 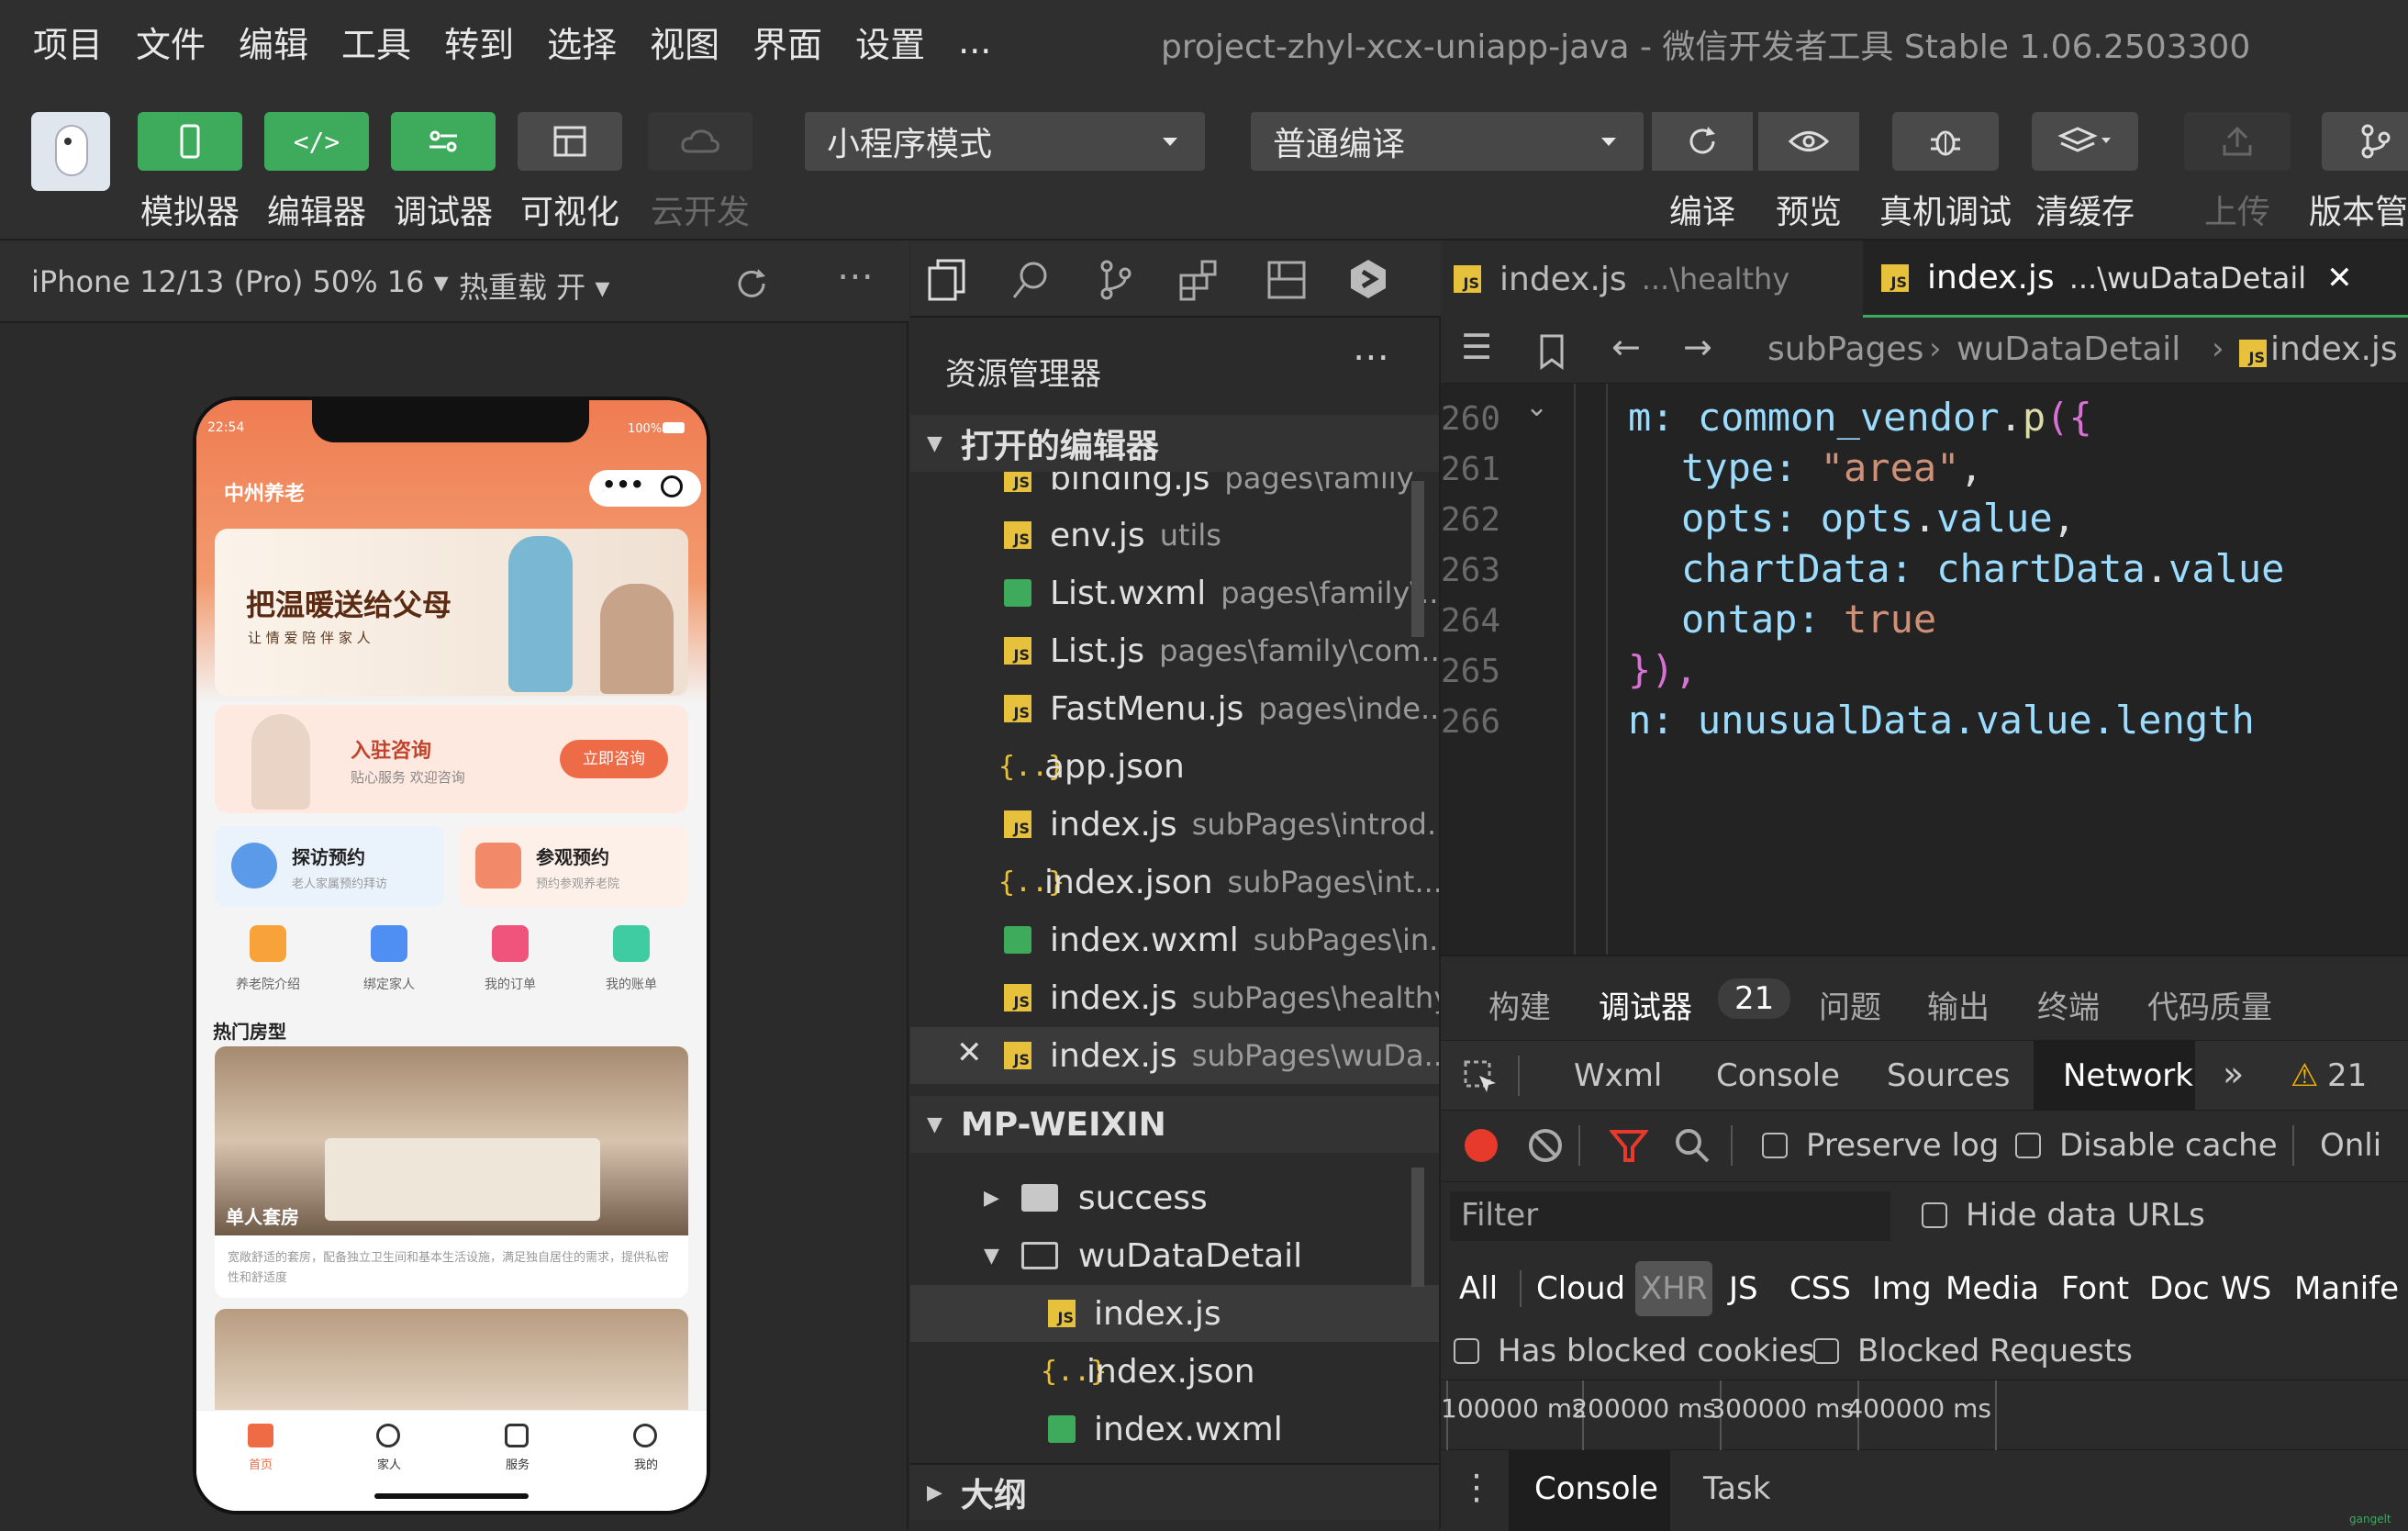 What do you see at coordinates (631, 943) in the screenshot?
I see `bill-icon` at bounding box center [631, 943].